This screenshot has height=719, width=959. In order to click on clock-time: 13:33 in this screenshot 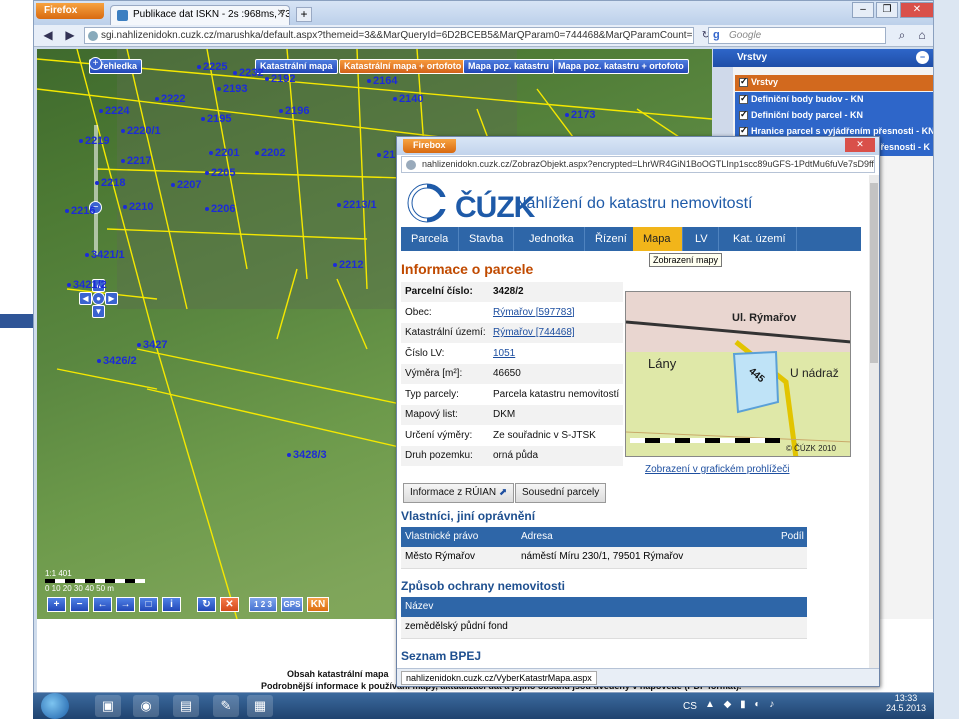, I will do `click(906, 698)`.